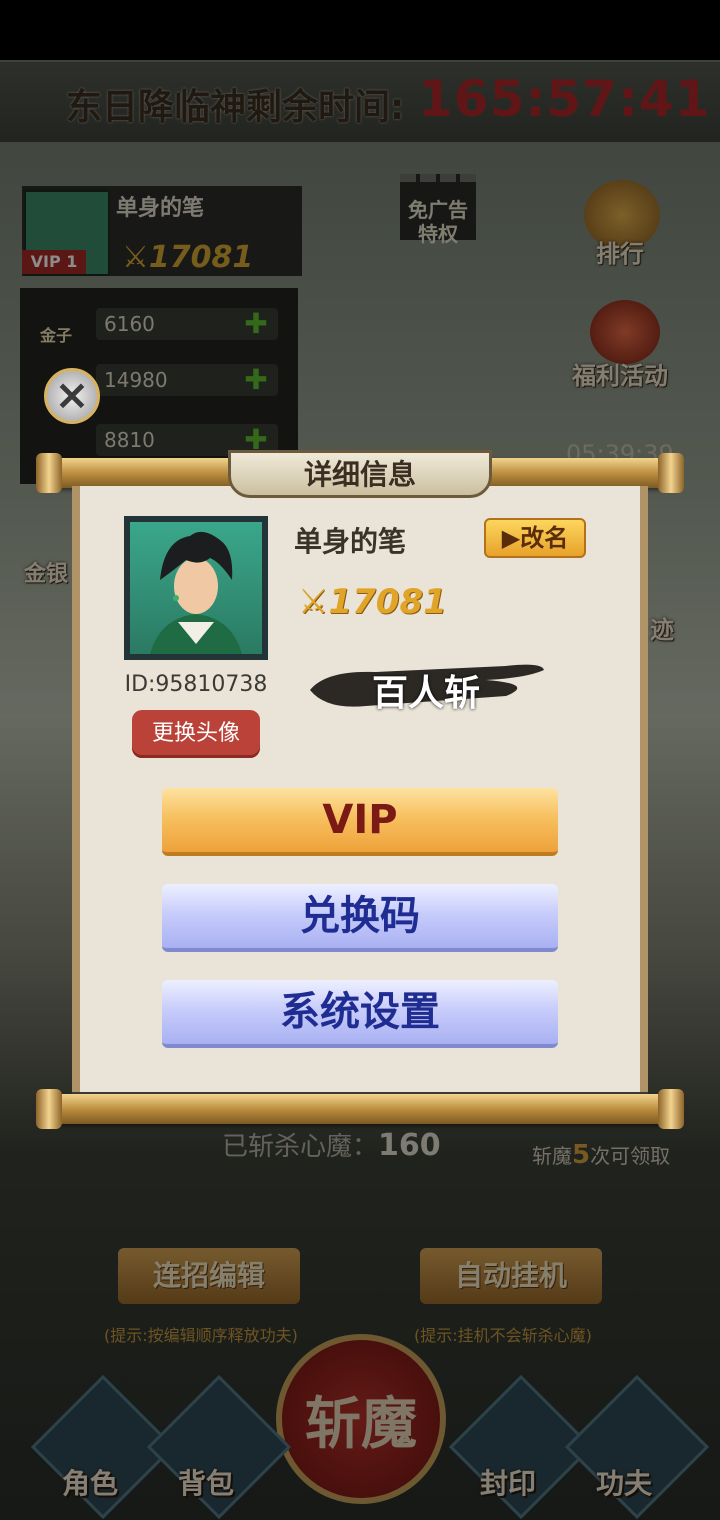 The width and height of the screenshot is (720, 1520). I want to click on player-power-value: 17081, so click(387, 602).